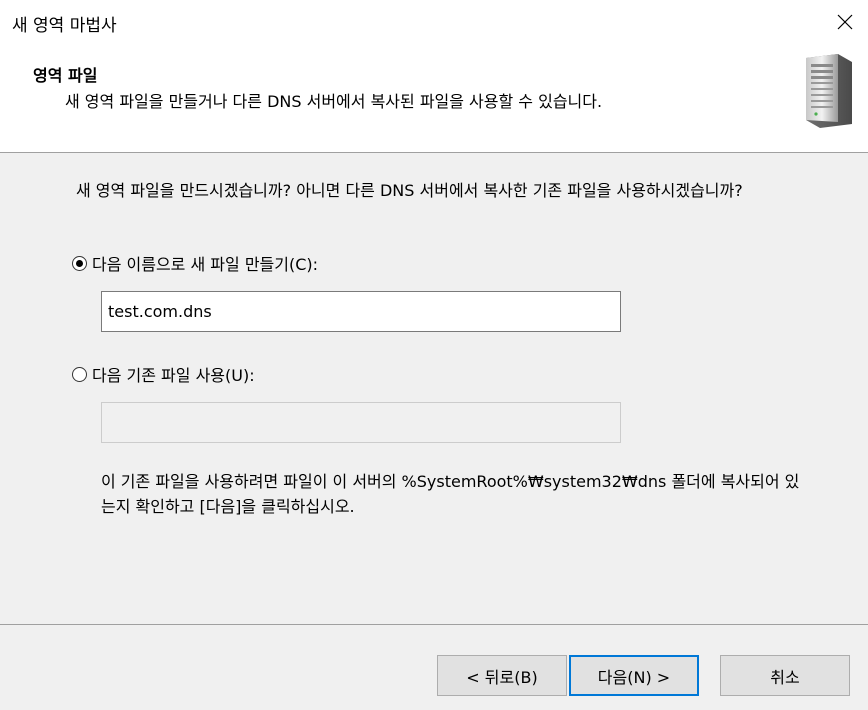 Image resolution: width=868 pixels, height=710 pixels. I want to click on existing-file-name-input, so click(361, 422).